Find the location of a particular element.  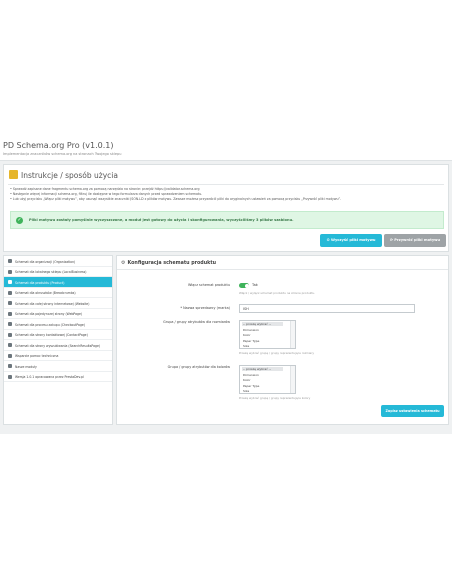

sidebar-item-breadcrumbs: Schemat dla okruszków (Breadcrumbs) is located at coordinates (58, 293).